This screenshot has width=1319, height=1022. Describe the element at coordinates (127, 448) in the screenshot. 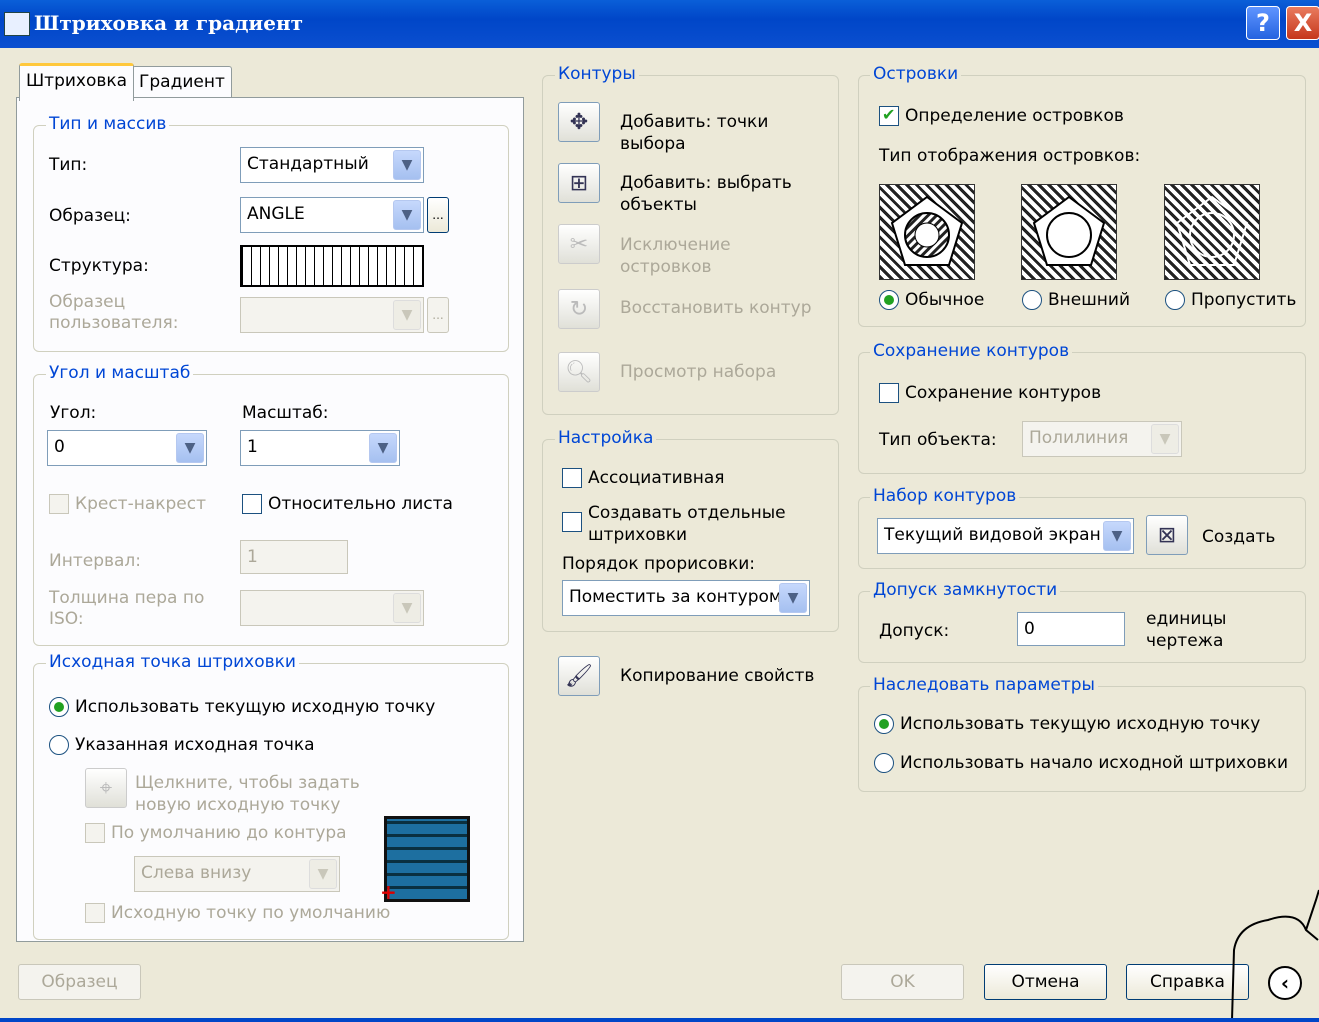

I see `angle-combo: 0 ▼` at that location.